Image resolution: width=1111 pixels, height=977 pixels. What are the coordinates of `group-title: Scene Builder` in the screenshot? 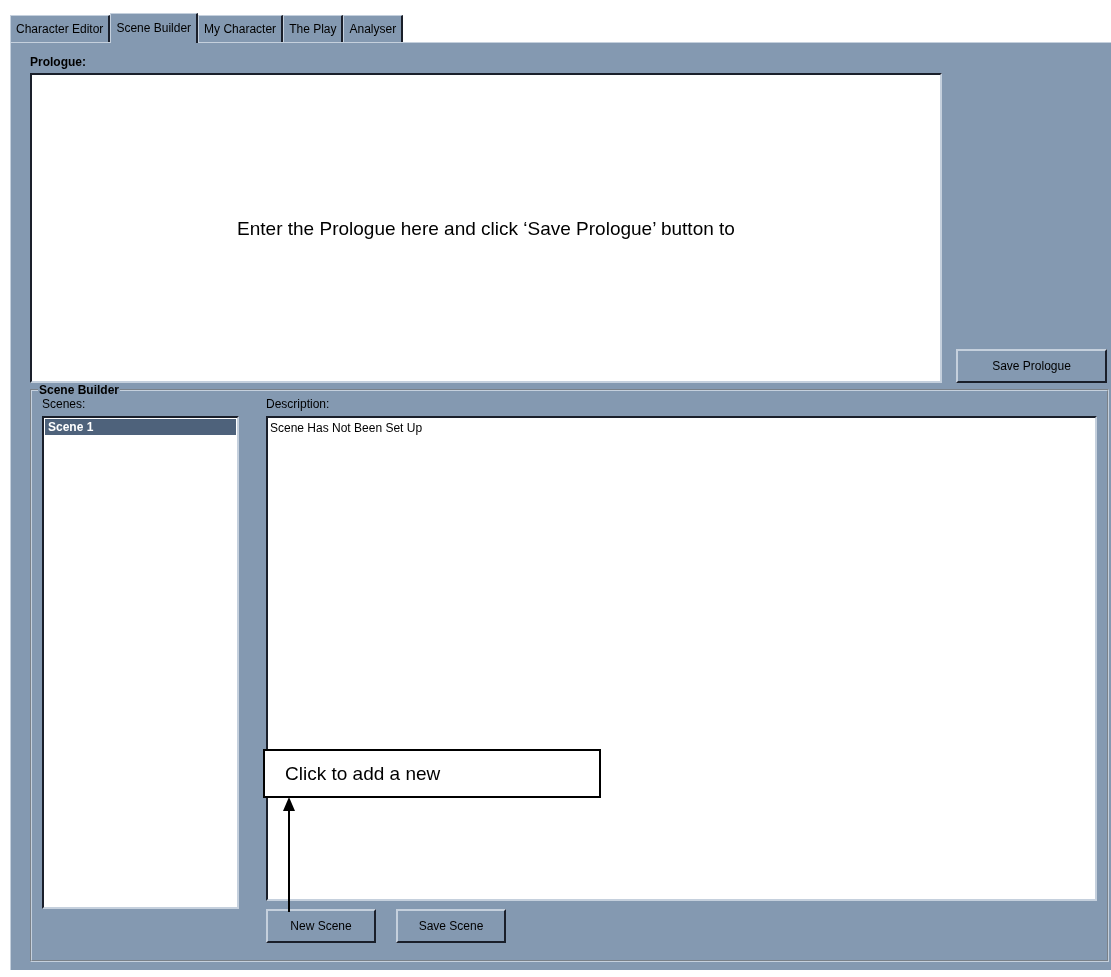 It's located at (79, 390).